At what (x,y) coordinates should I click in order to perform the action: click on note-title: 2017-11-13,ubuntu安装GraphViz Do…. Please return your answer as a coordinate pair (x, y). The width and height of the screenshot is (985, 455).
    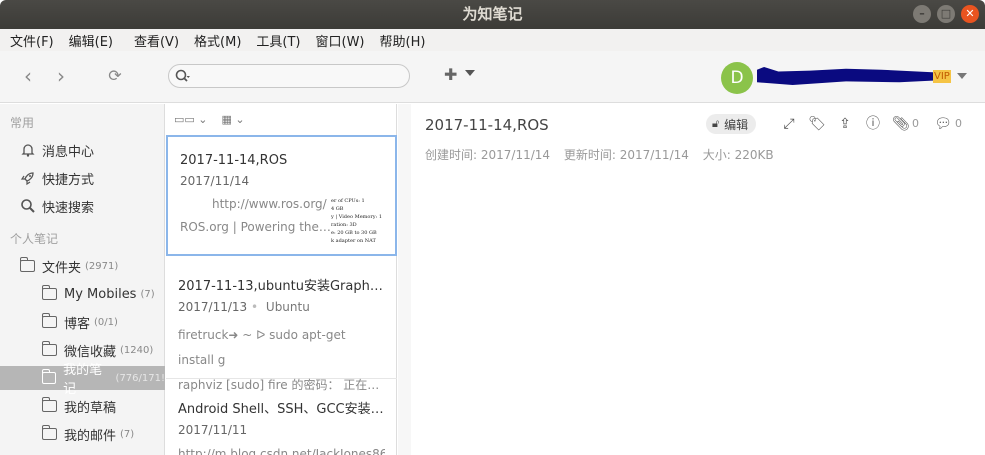
    Looking at the image, I should click on (281, 286).